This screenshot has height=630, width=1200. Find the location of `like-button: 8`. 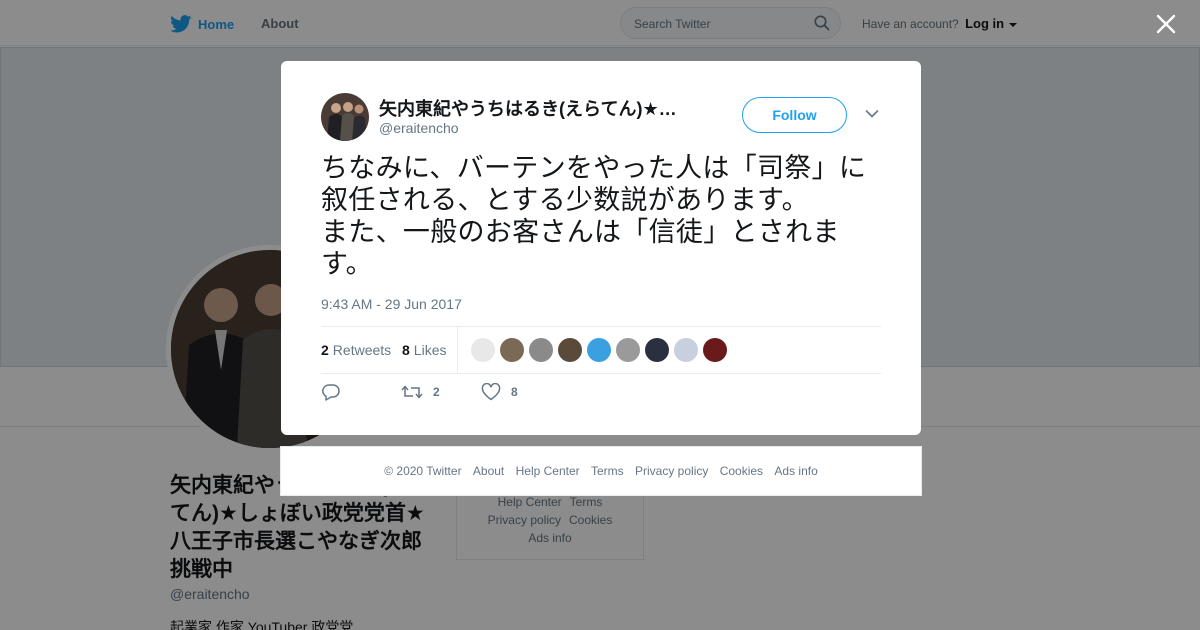

like-button: 8 is located at coordinates (499, 392).